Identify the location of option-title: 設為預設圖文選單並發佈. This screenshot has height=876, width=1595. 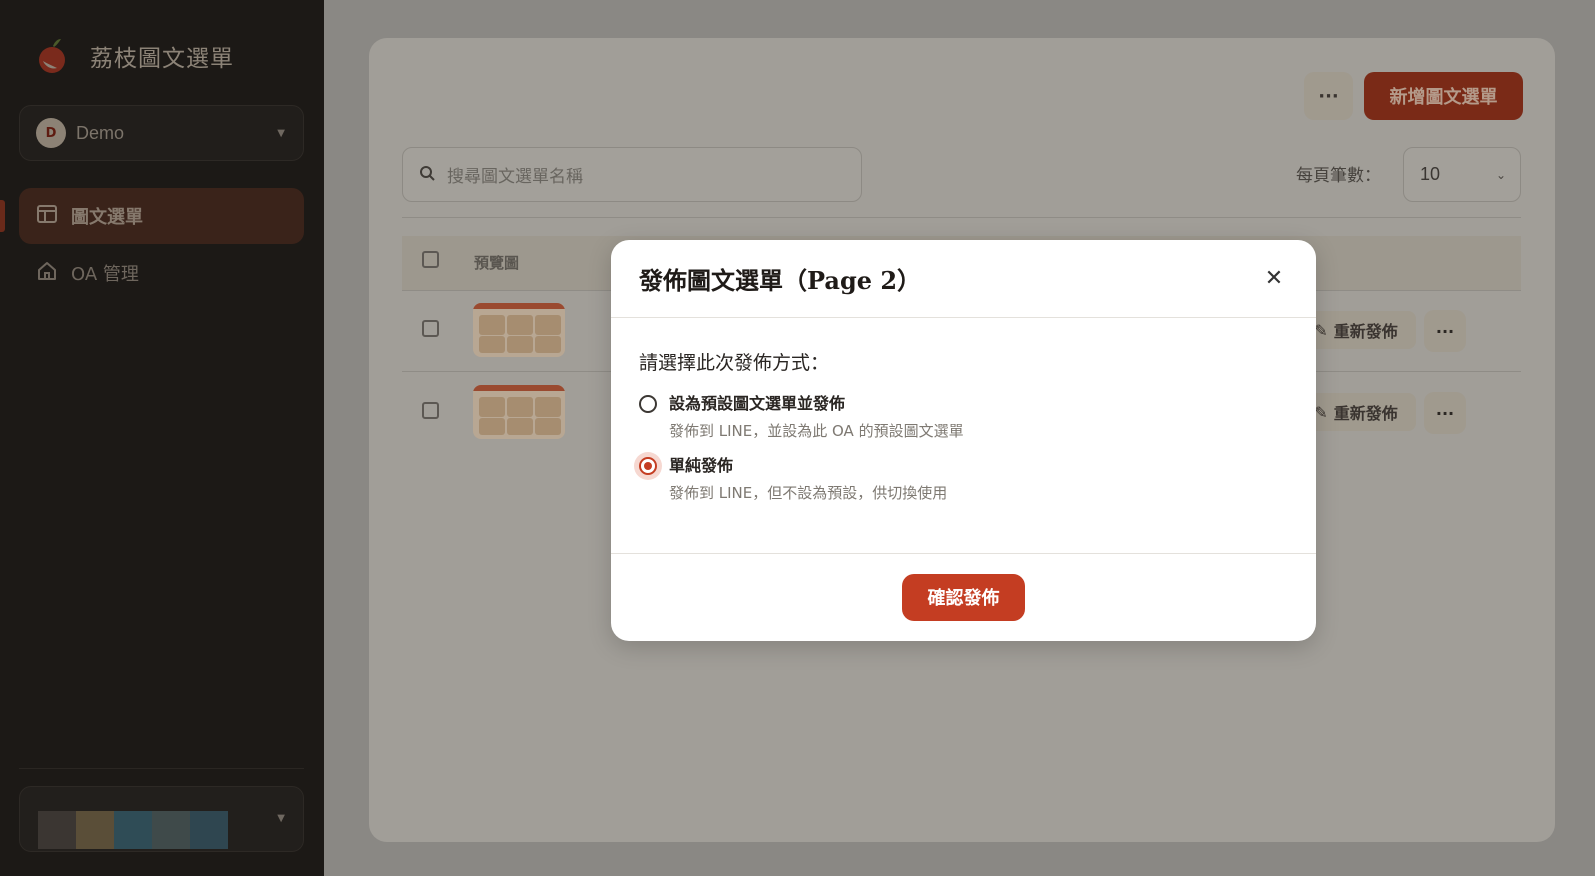
(757, 403).